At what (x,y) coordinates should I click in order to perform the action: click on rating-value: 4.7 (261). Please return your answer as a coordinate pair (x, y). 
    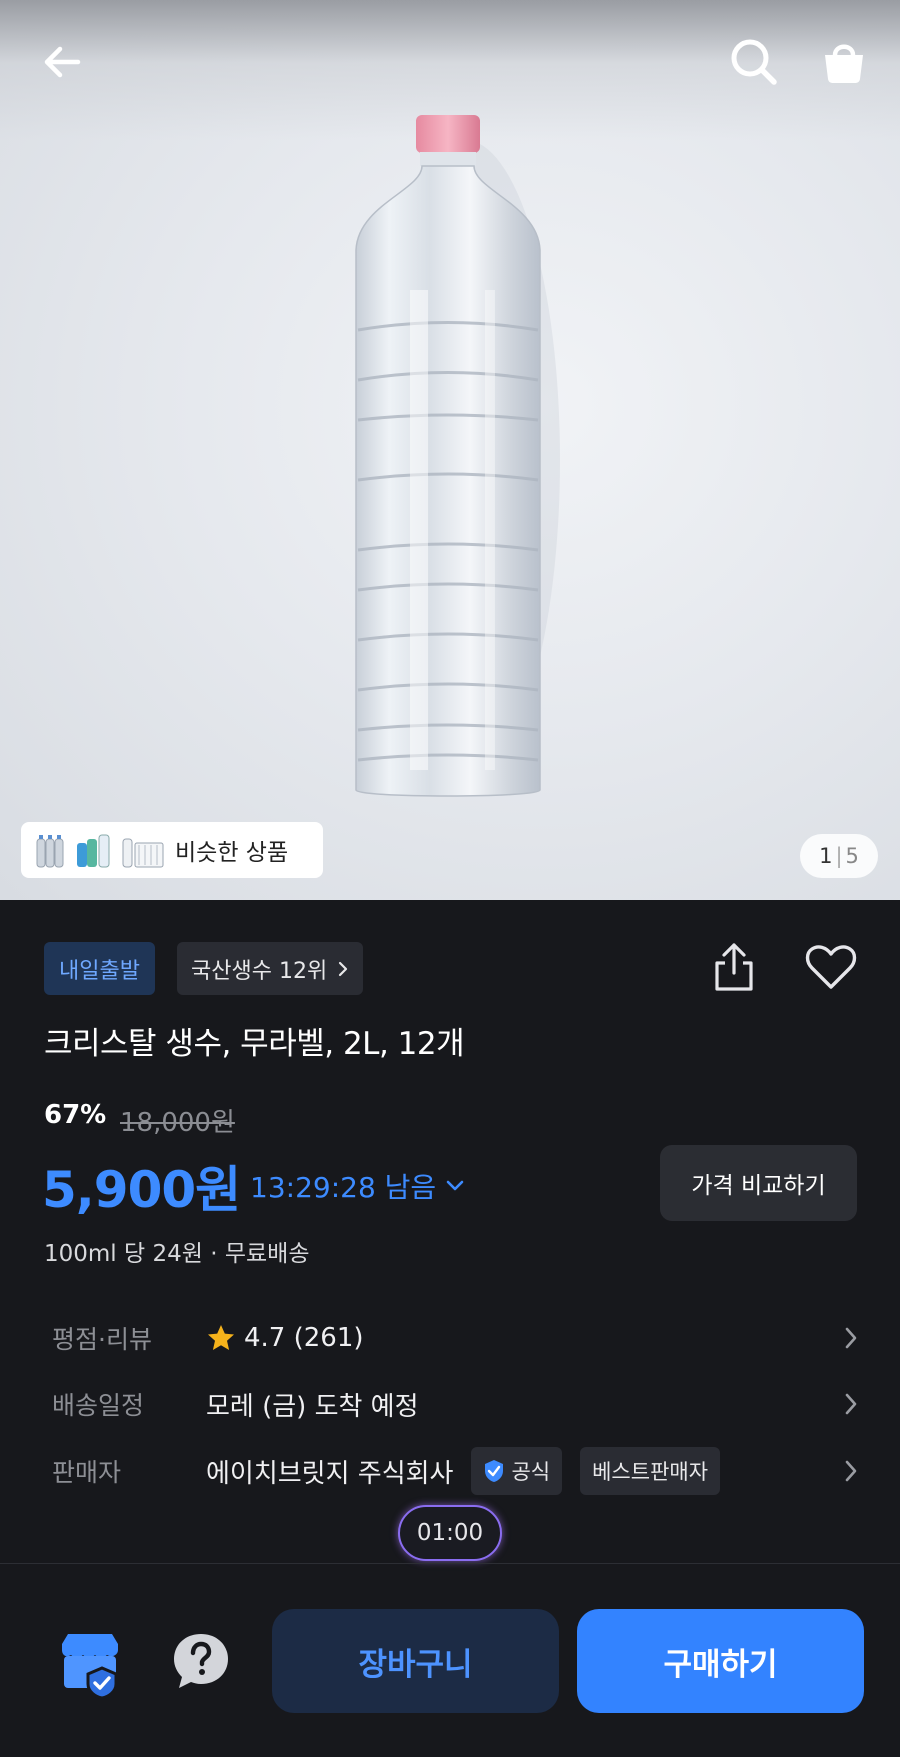
    Looking at the image, I should click on (304, 1338).